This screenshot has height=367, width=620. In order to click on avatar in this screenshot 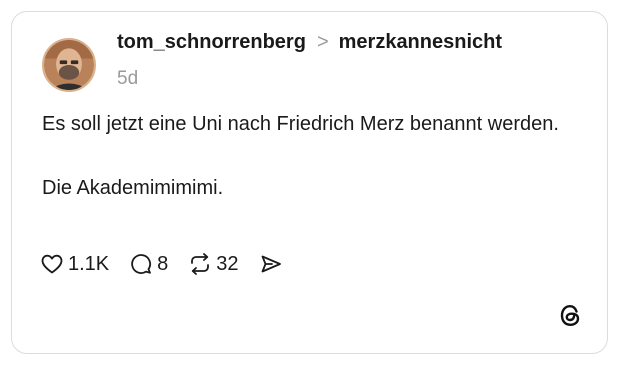, I will do `click(69, 65)`.